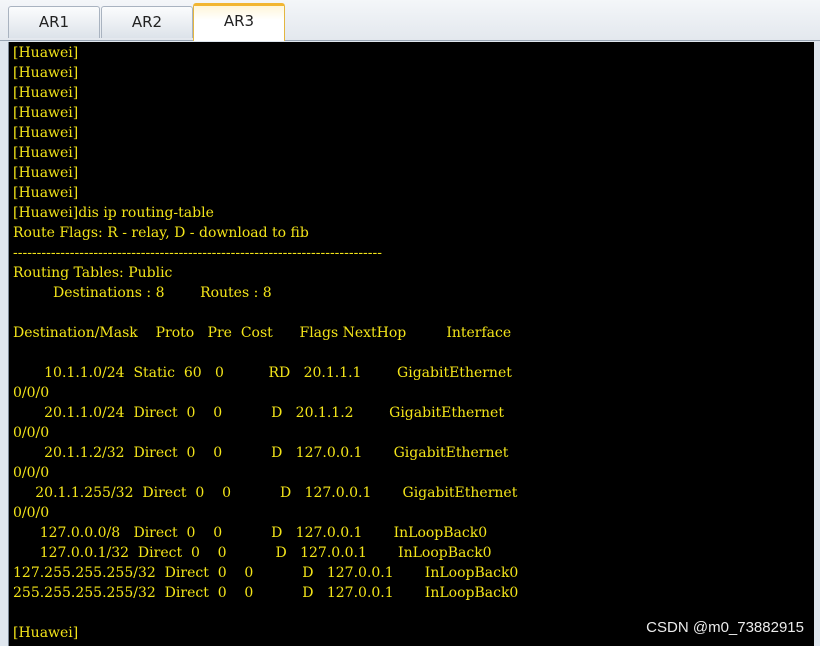 Image resolution: width=820 pixels, height=646 pixels. Describe the element at coordinates (142, 293) in the screenshot. I see `console-line: Destinations : 8 Routes : 8` at that location.